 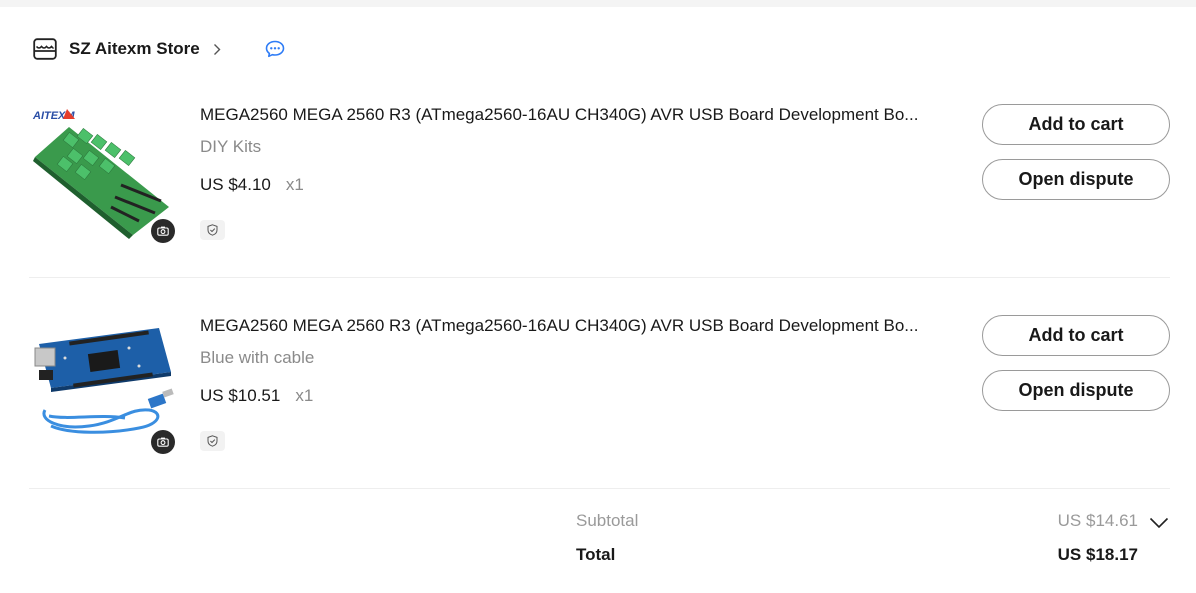 What do you see at coordinates (240, 395) in the screenshot?
I see `product-price: US $10.51` at bounding box center [240, 395].